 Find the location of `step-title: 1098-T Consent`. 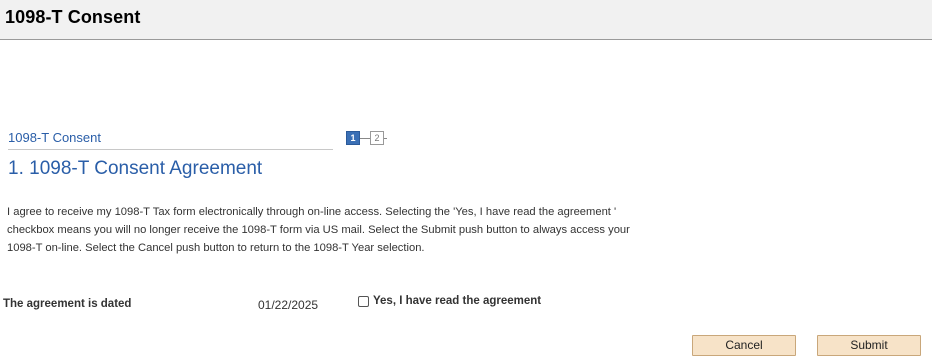

step-title: 1098-T Consent is located at coordinates (170, 140).